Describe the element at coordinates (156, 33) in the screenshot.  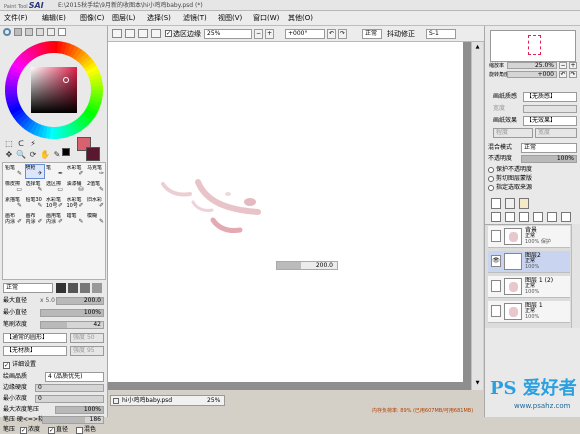
I see `redo-icon` at that location.